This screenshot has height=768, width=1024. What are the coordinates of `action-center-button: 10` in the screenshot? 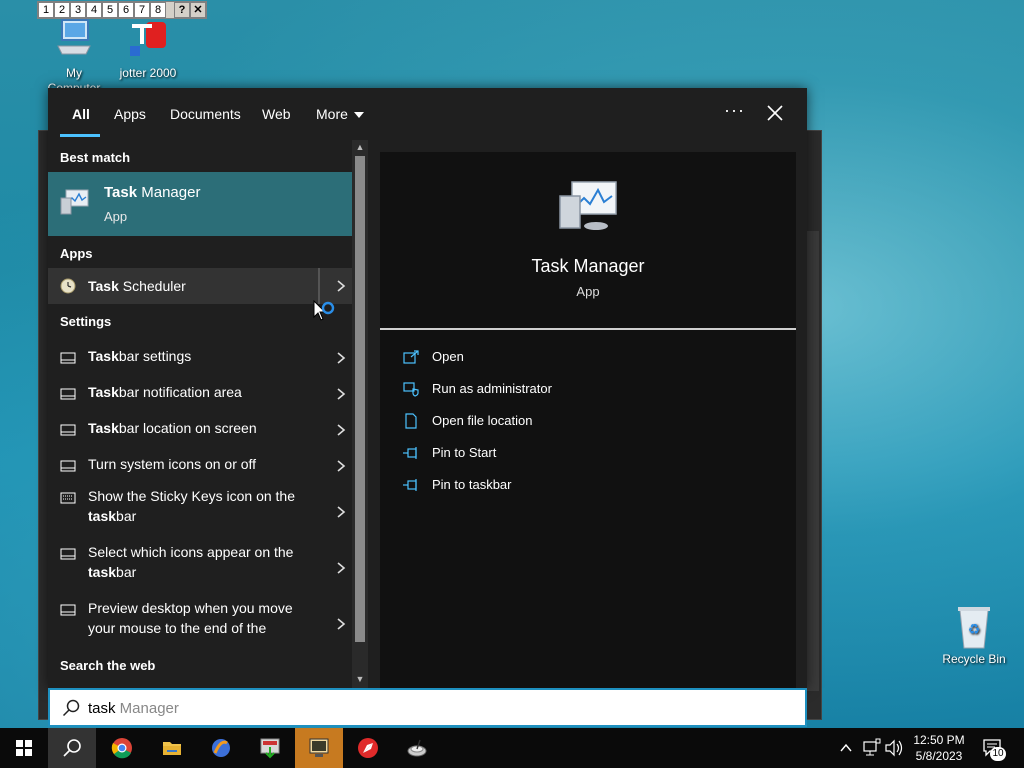 It's located at (994, 749).